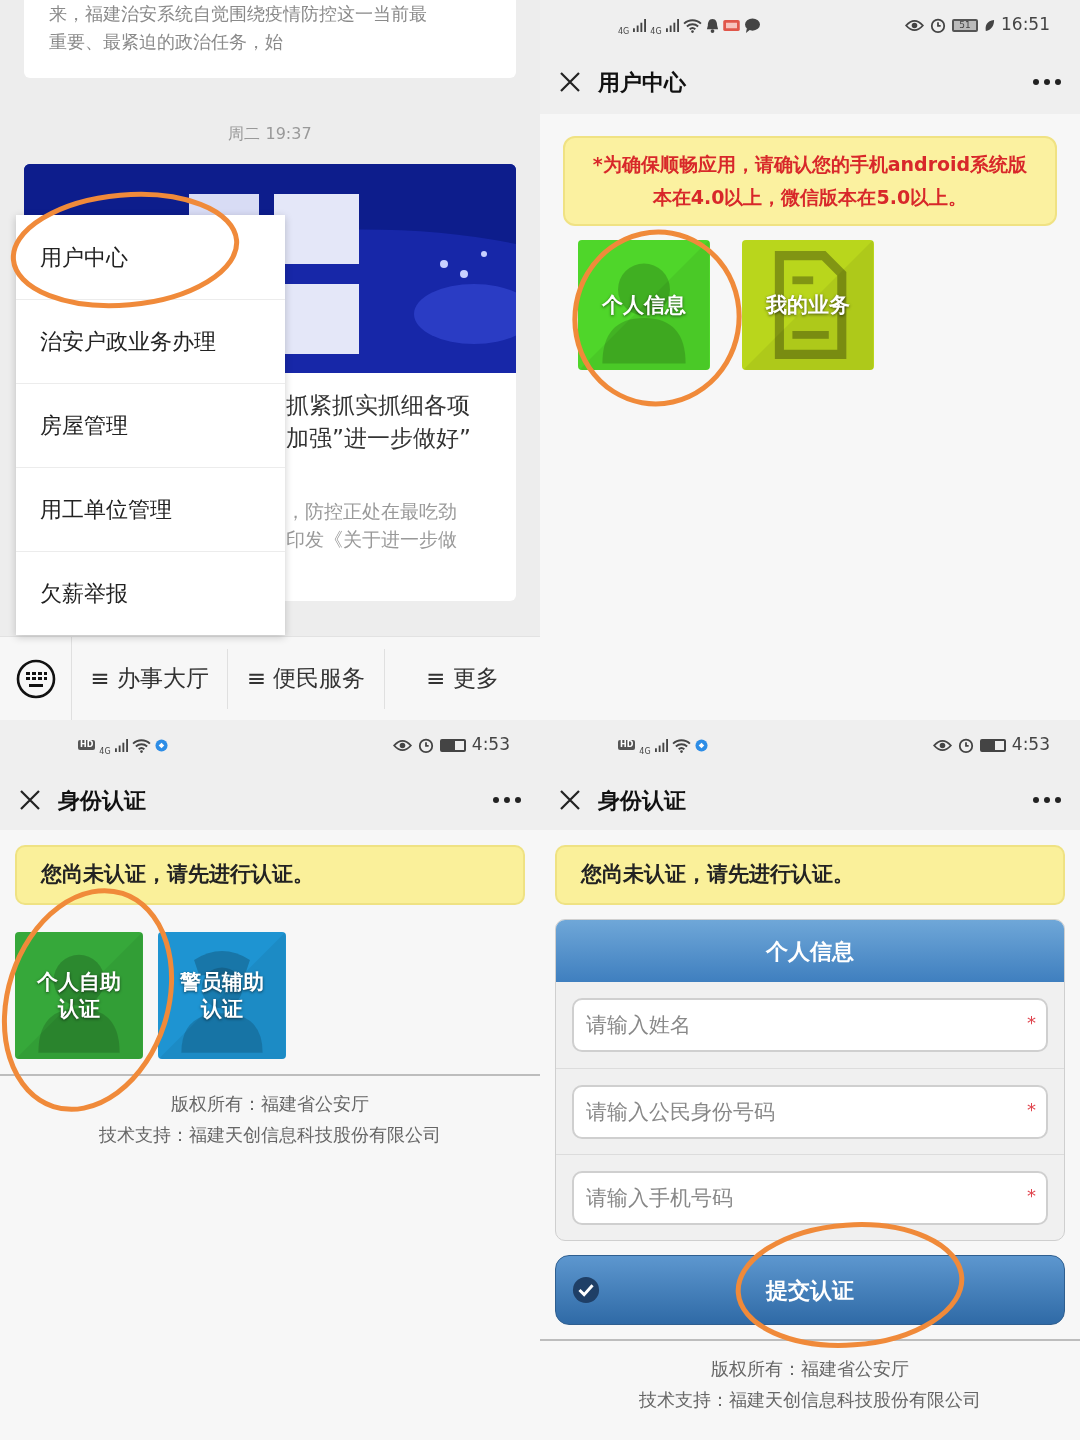 Image resolution: width=1080 pixels, height=1440 pixels. What do you see at coordinates (378, 405) in the screenshot?
I see `article-title: 抓紧抓实抓细各项` at bounding box center [378, 405].